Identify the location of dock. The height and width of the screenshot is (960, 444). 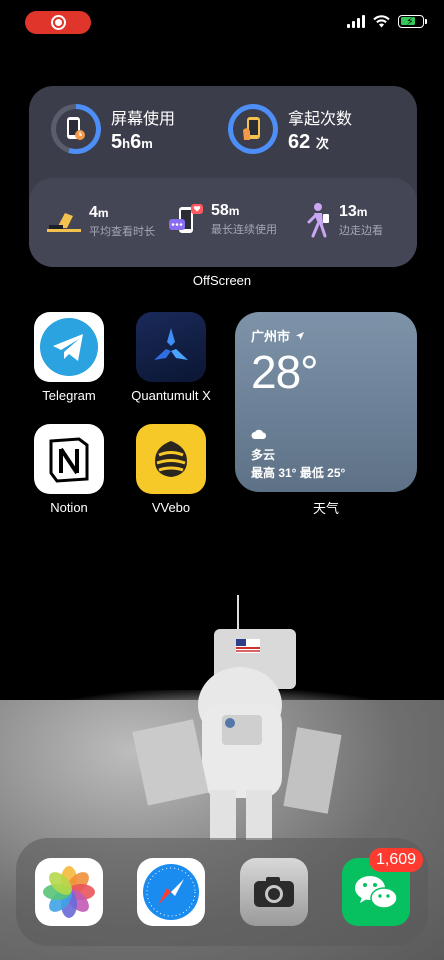
(222, 892).